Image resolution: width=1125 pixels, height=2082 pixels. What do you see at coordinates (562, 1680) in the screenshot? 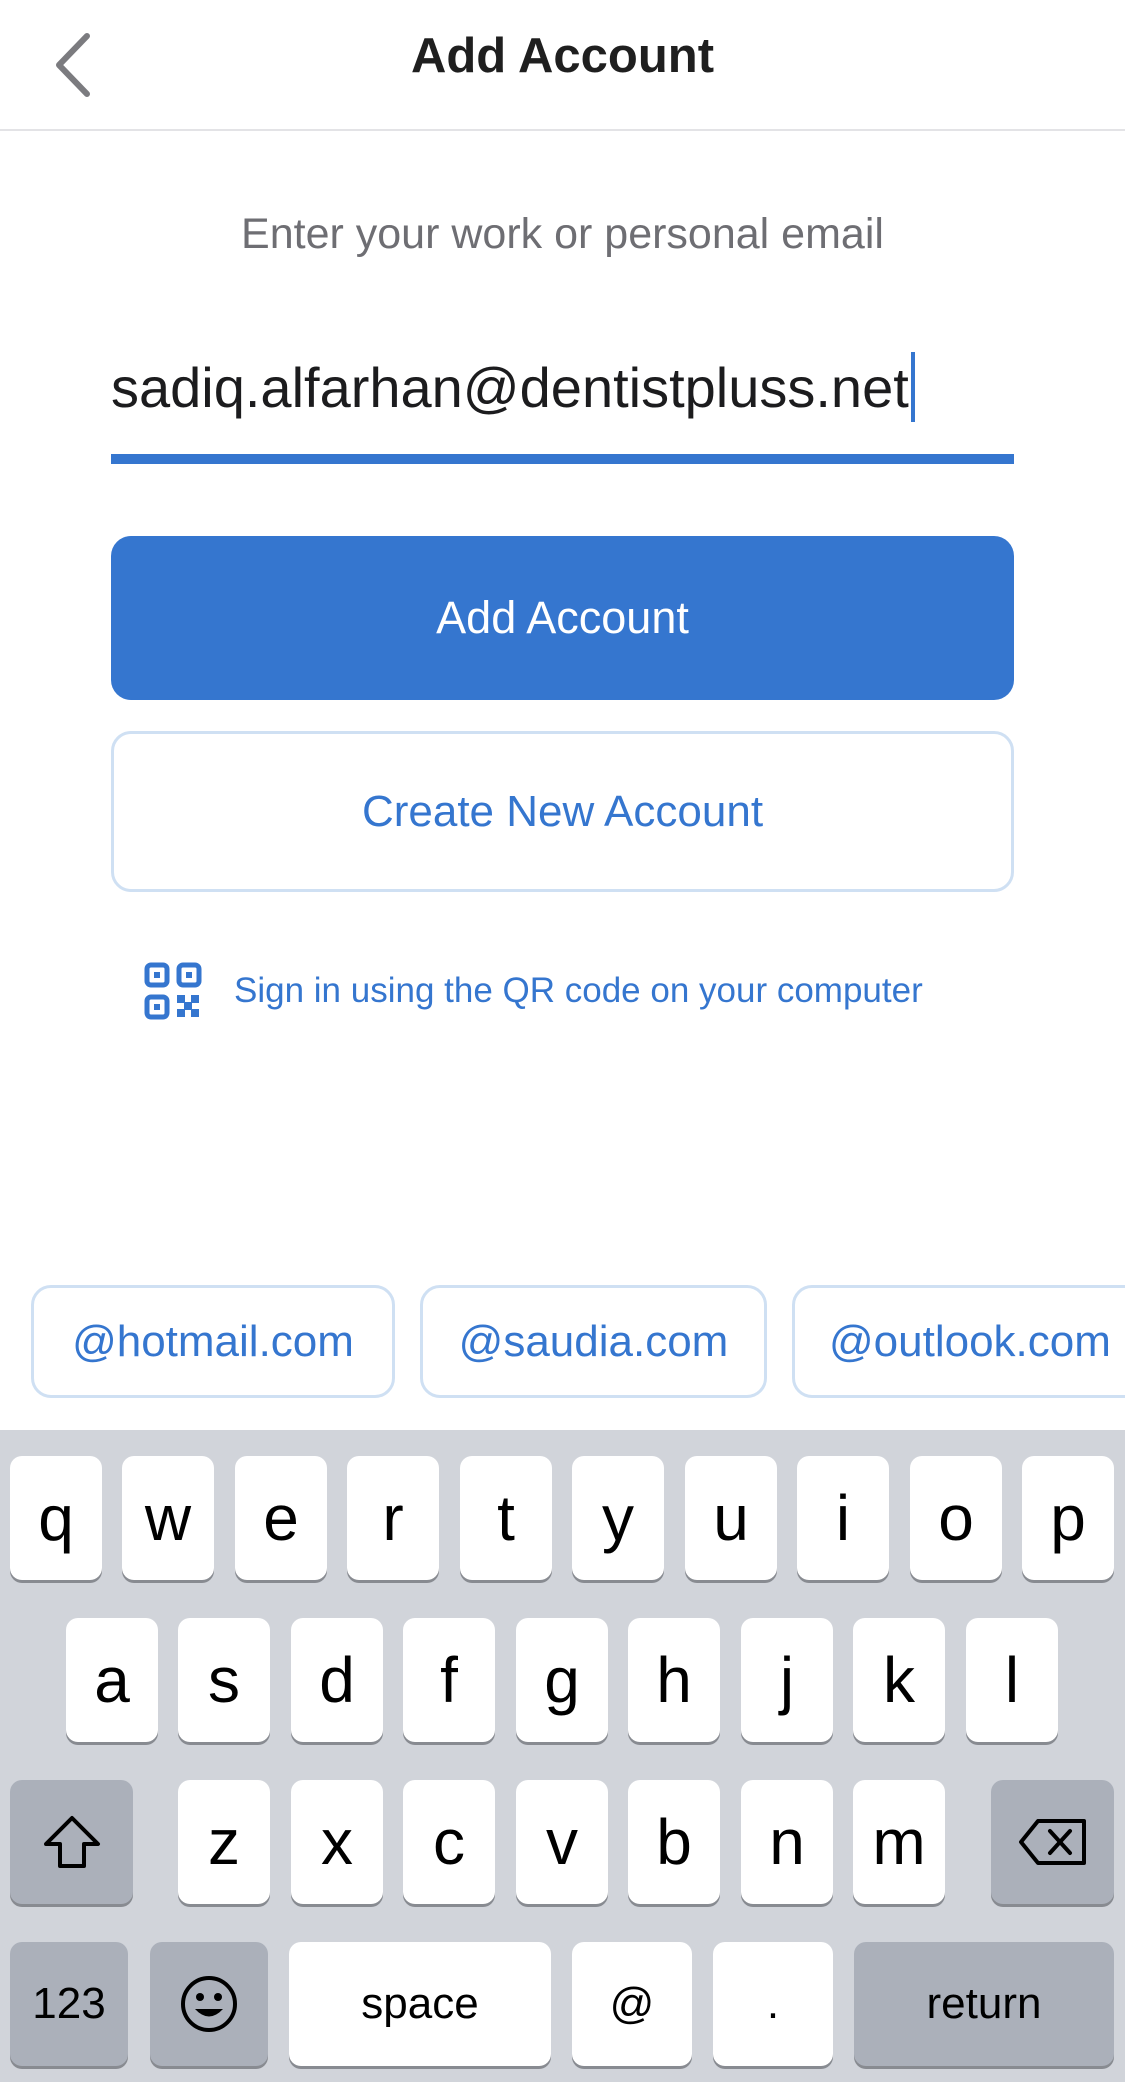
I see `key-g: g` at bounding box center [562, 1680].